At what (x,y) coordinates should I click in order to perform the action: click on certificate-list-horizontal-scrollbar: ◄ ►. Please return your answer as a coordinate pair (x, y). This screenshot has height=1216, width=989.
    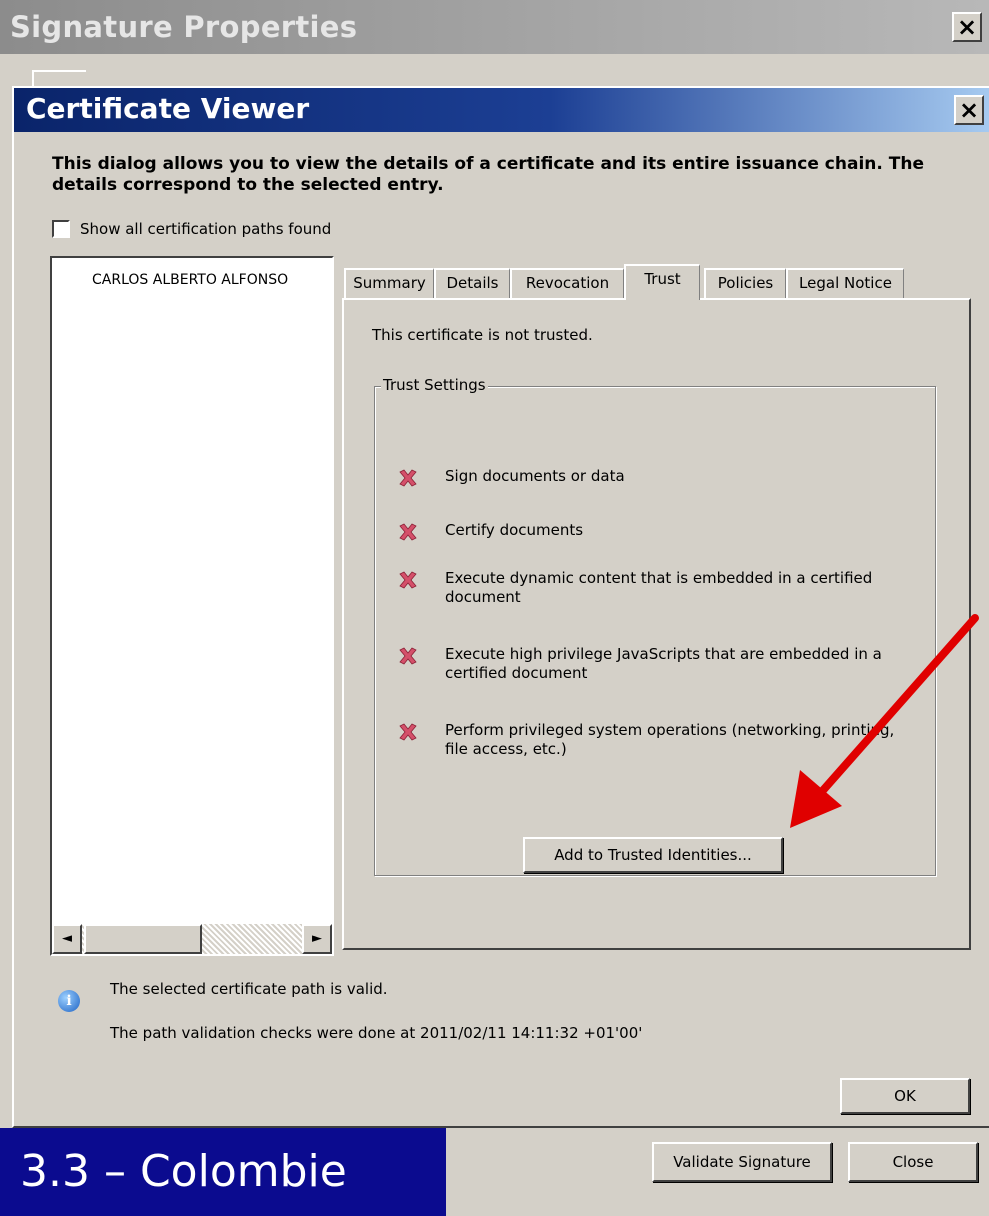
    Looking at the image, I should click on (192, 939).